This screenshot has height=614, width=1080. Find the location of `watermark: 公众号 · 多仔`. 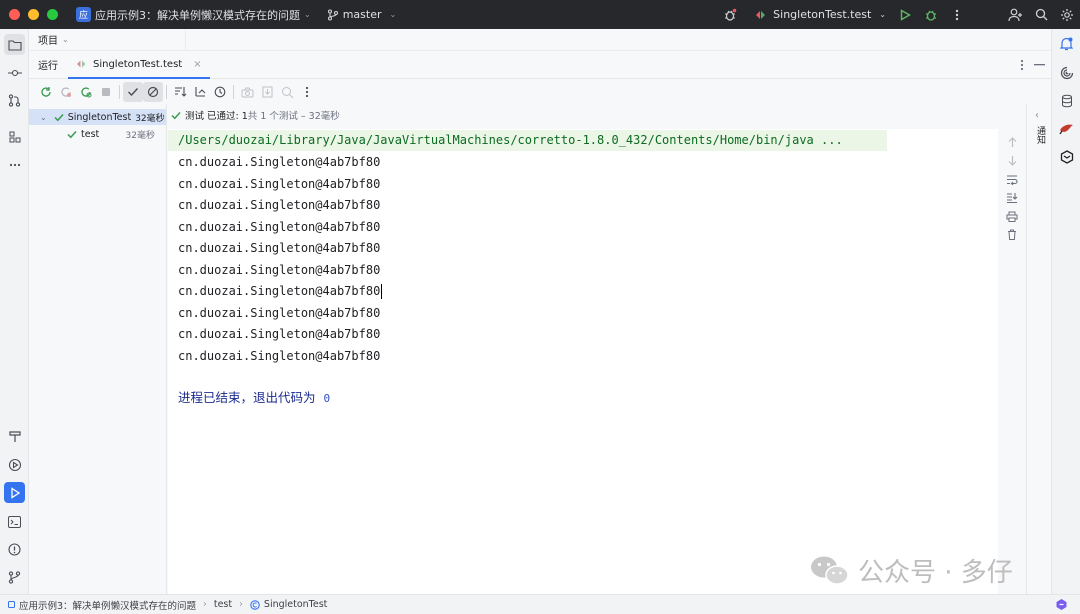

watermark: 公众号 · 多仔 is located at coordinates (910, 570).